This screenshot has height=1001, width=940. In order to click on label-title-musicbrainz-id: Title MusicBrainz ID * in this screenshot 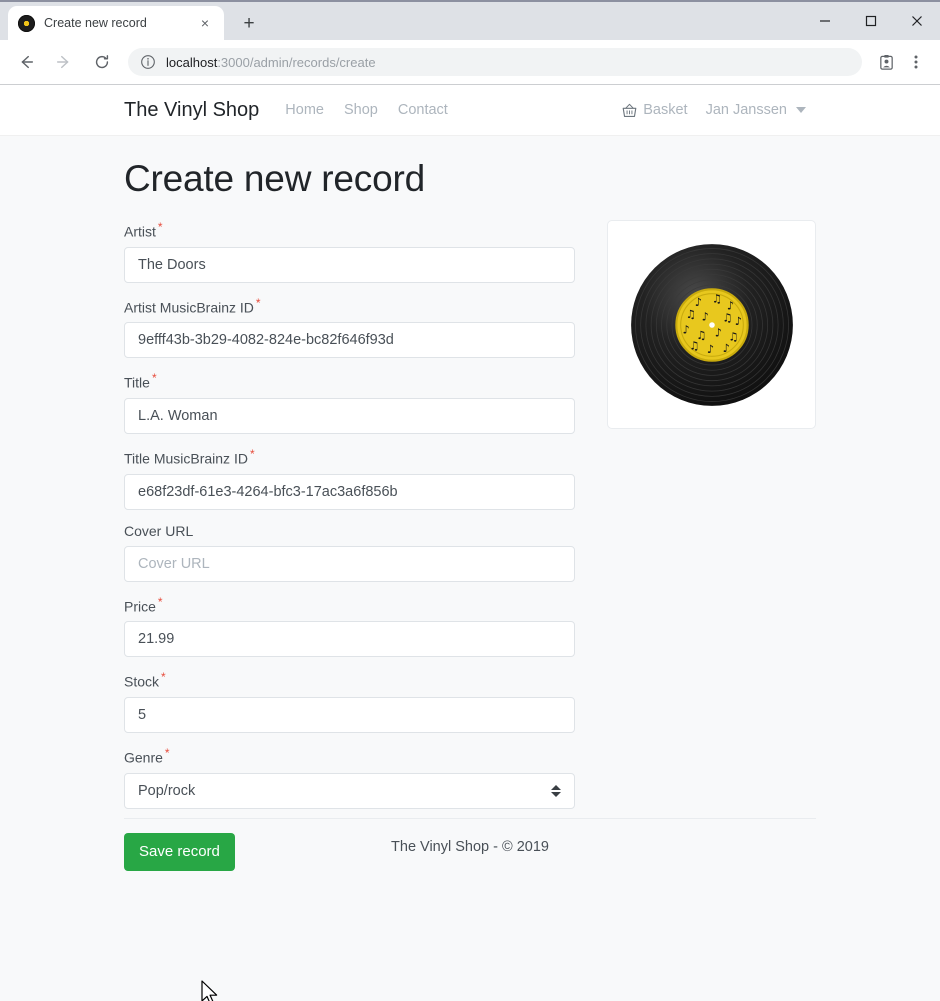, I will do `click(349, 457)`.